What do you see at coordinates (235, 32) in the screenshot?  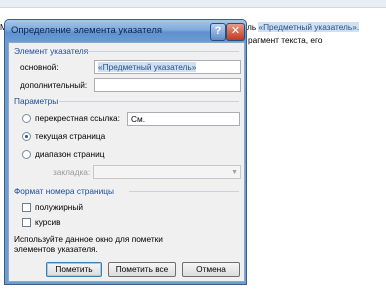 I see `close-icon: ✕` at bounding box center [235, 32].